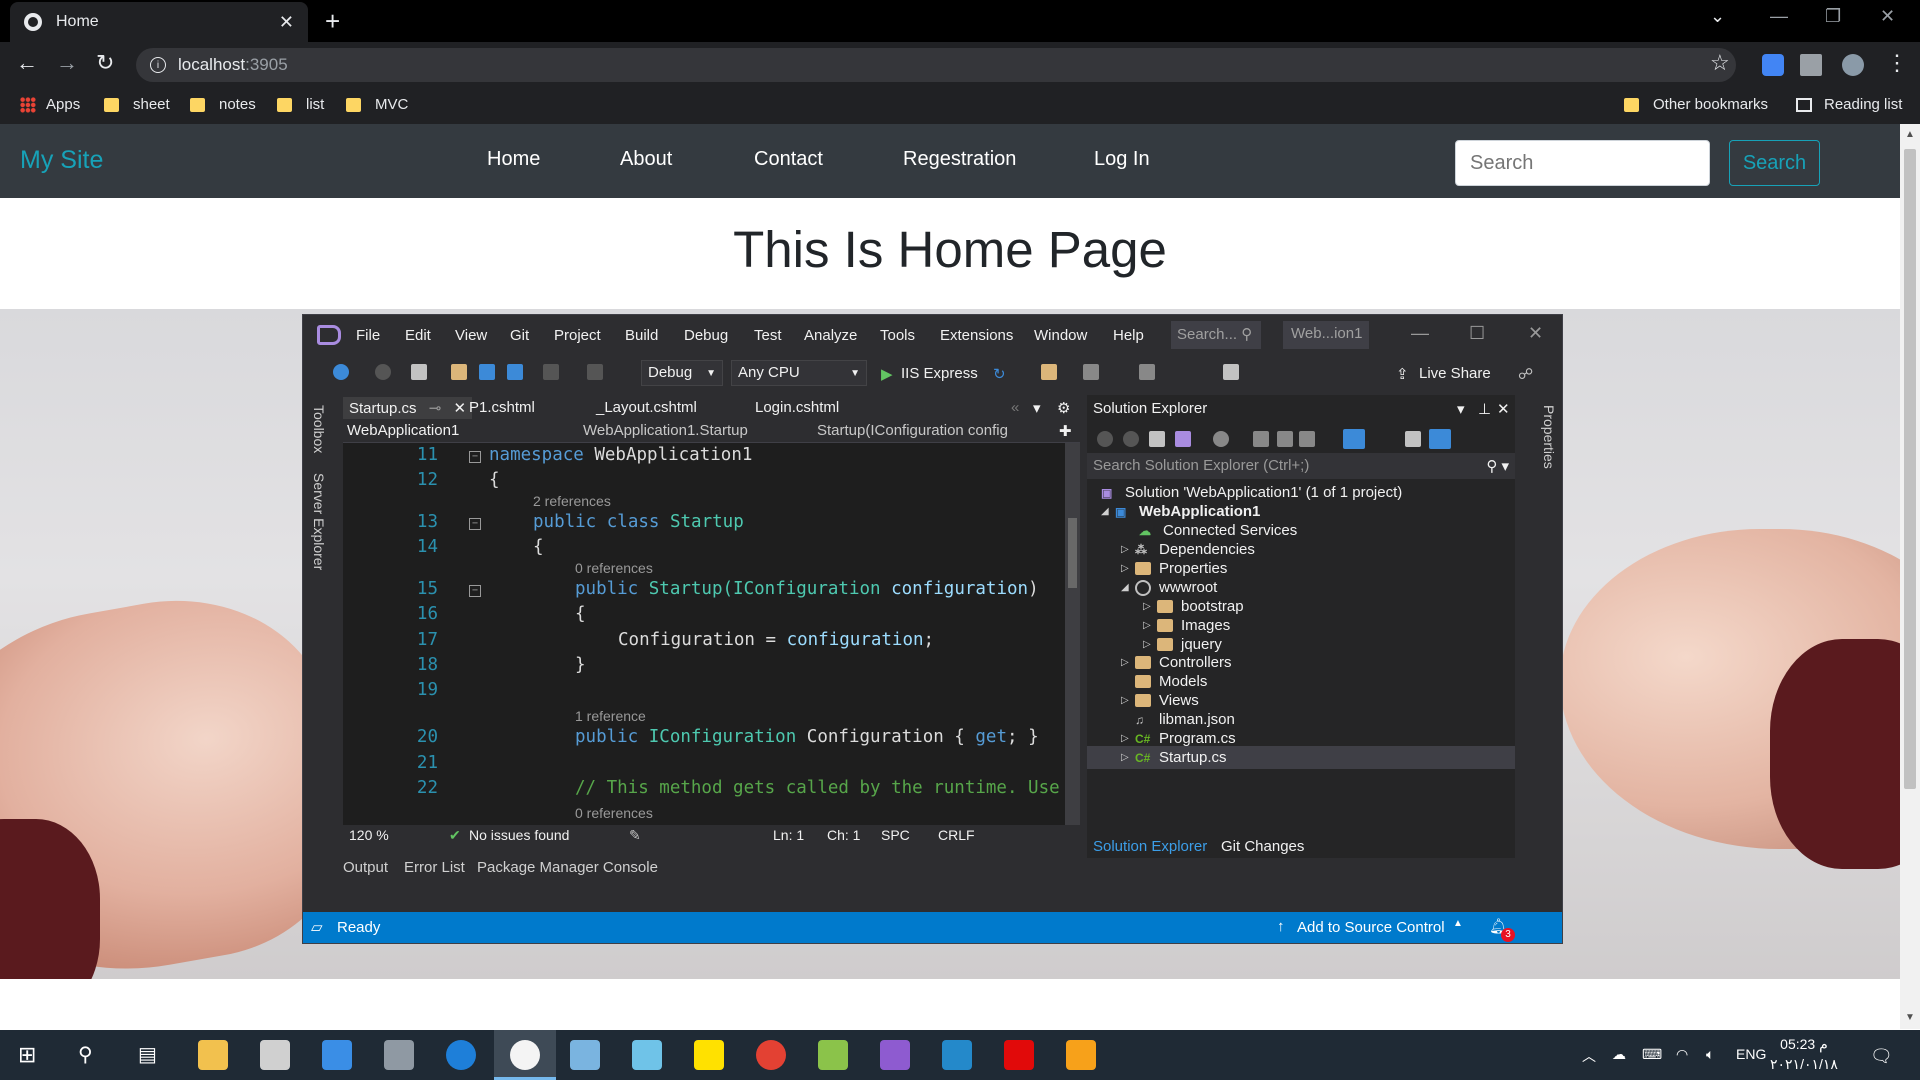 The image size is (1920, 1080). I want to click on properties-wrench-icon, so click(1413, 439).